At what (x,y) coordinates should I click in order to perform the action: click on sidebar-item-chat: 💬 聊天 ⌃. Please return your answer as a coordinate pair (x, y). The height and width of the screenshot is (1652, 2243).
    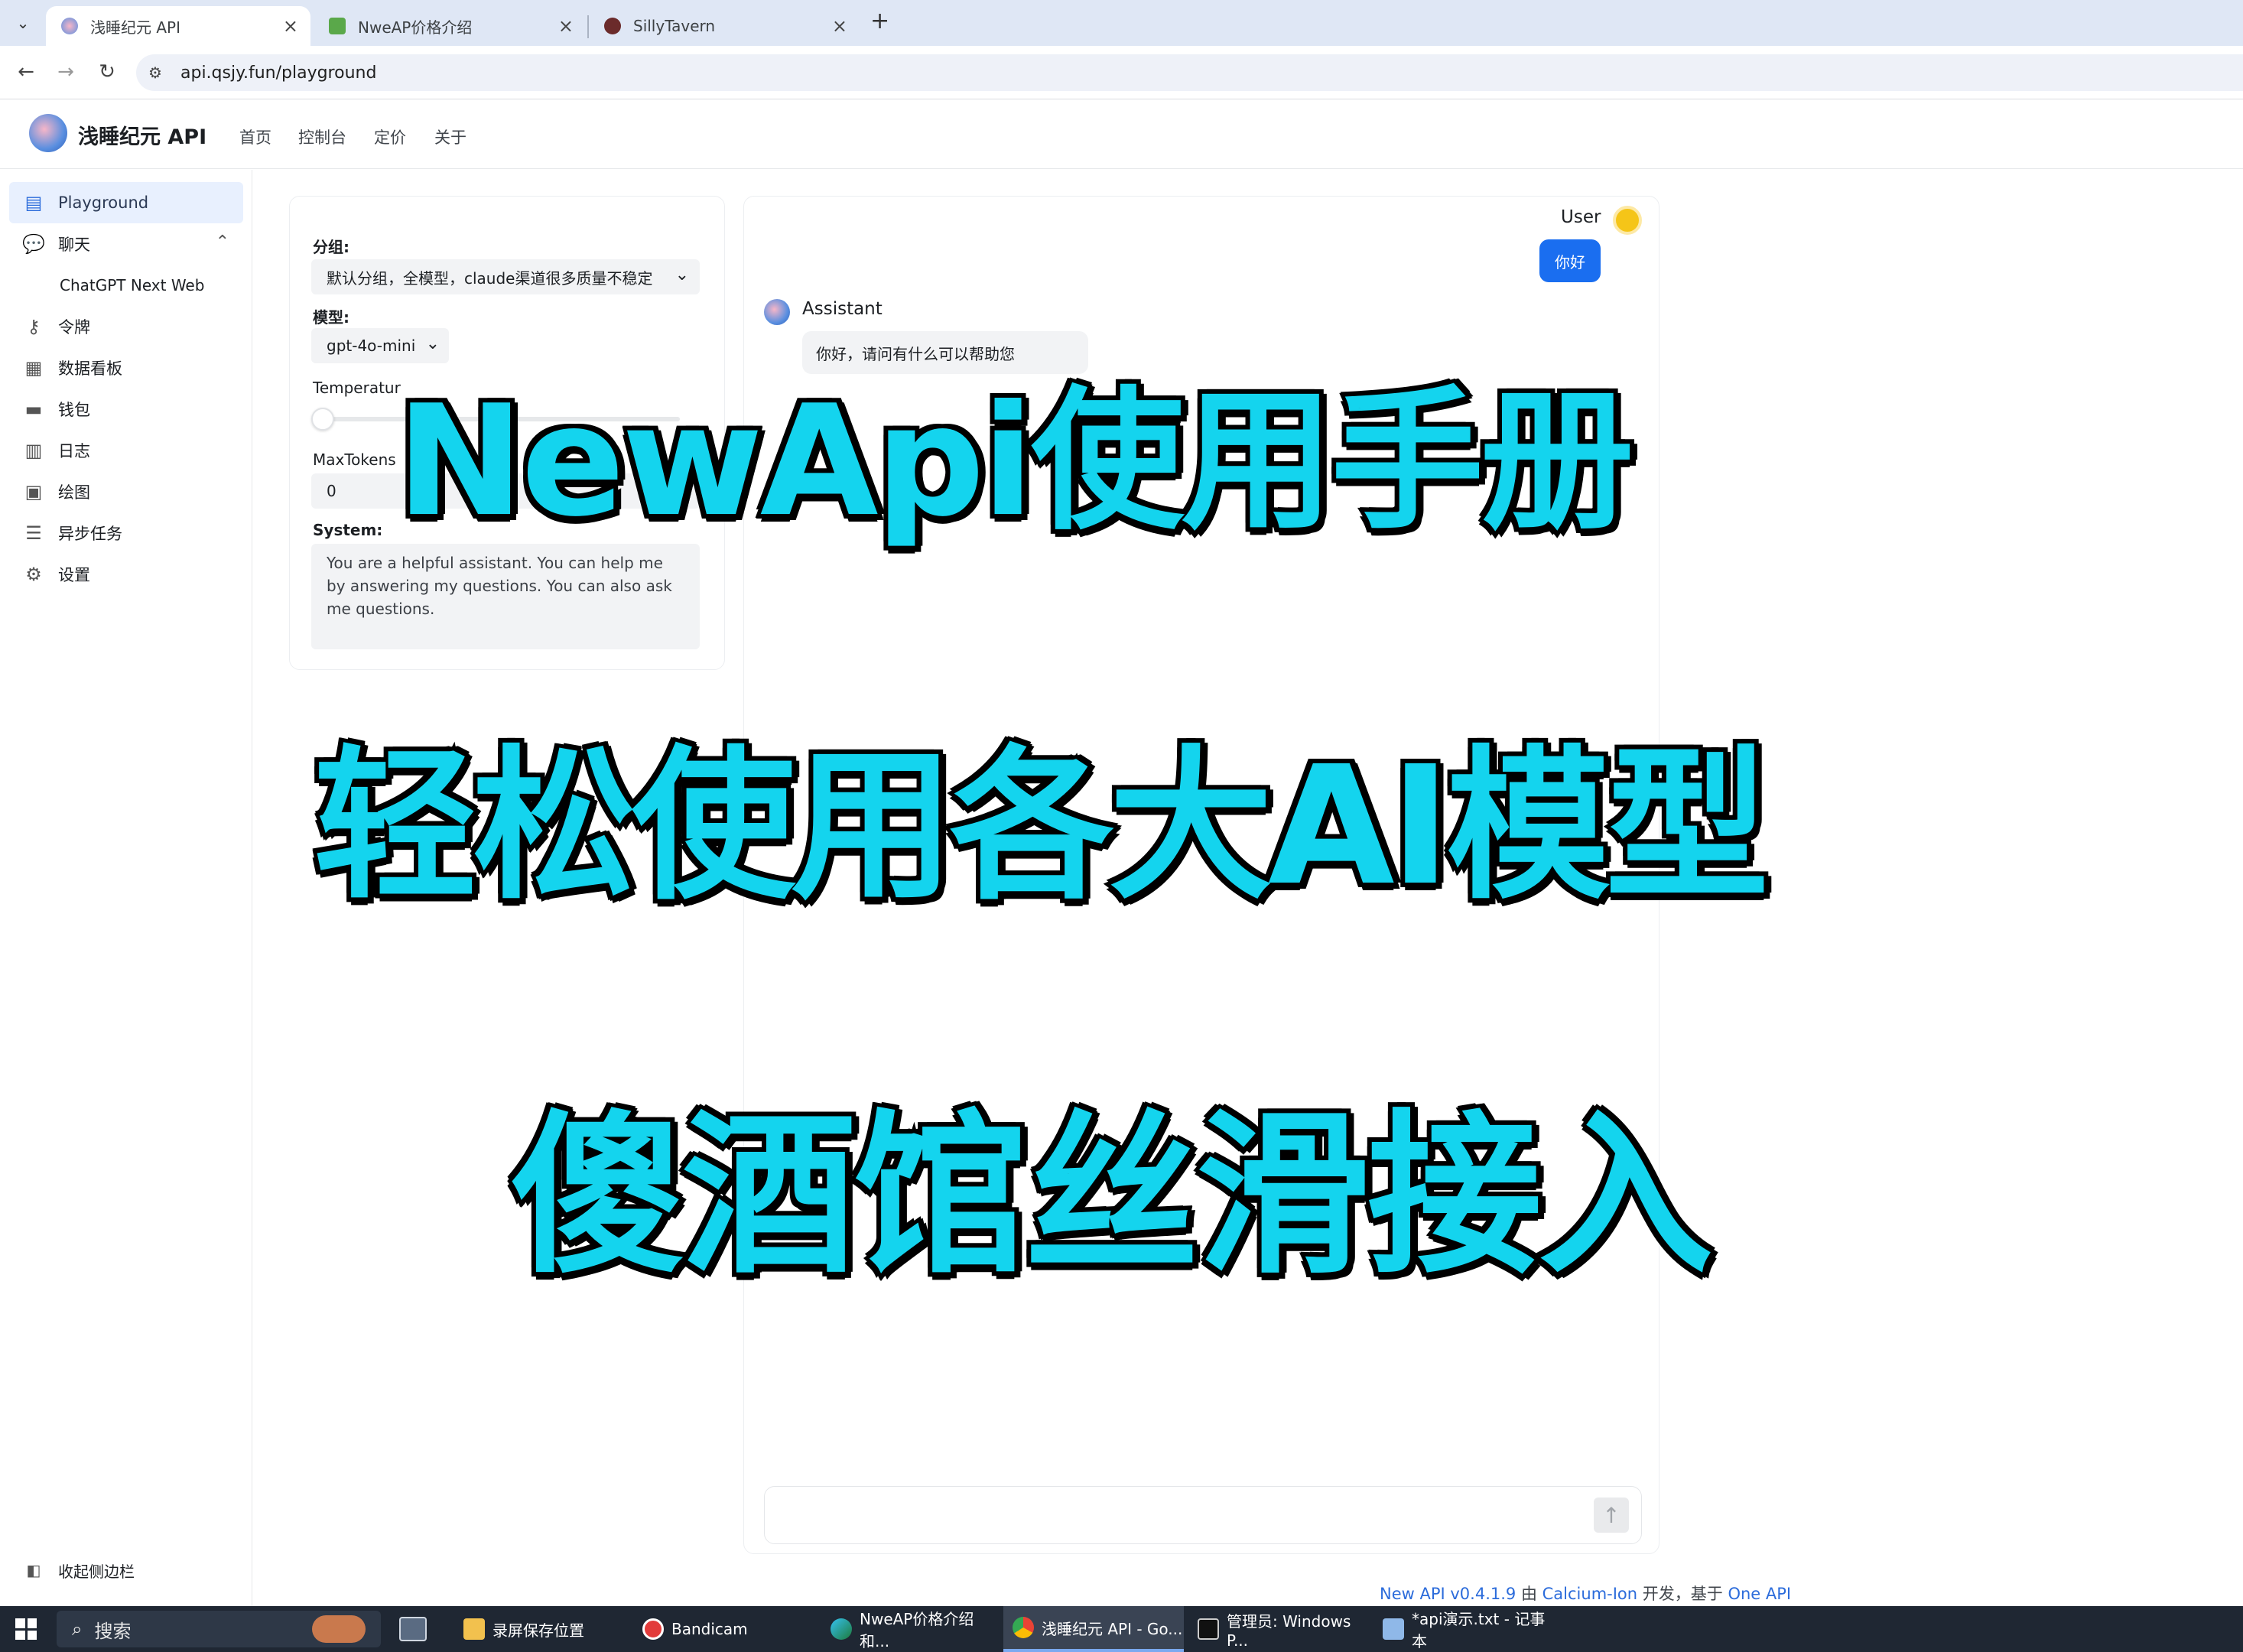
    Looking at the image, I should click on (126, 244).